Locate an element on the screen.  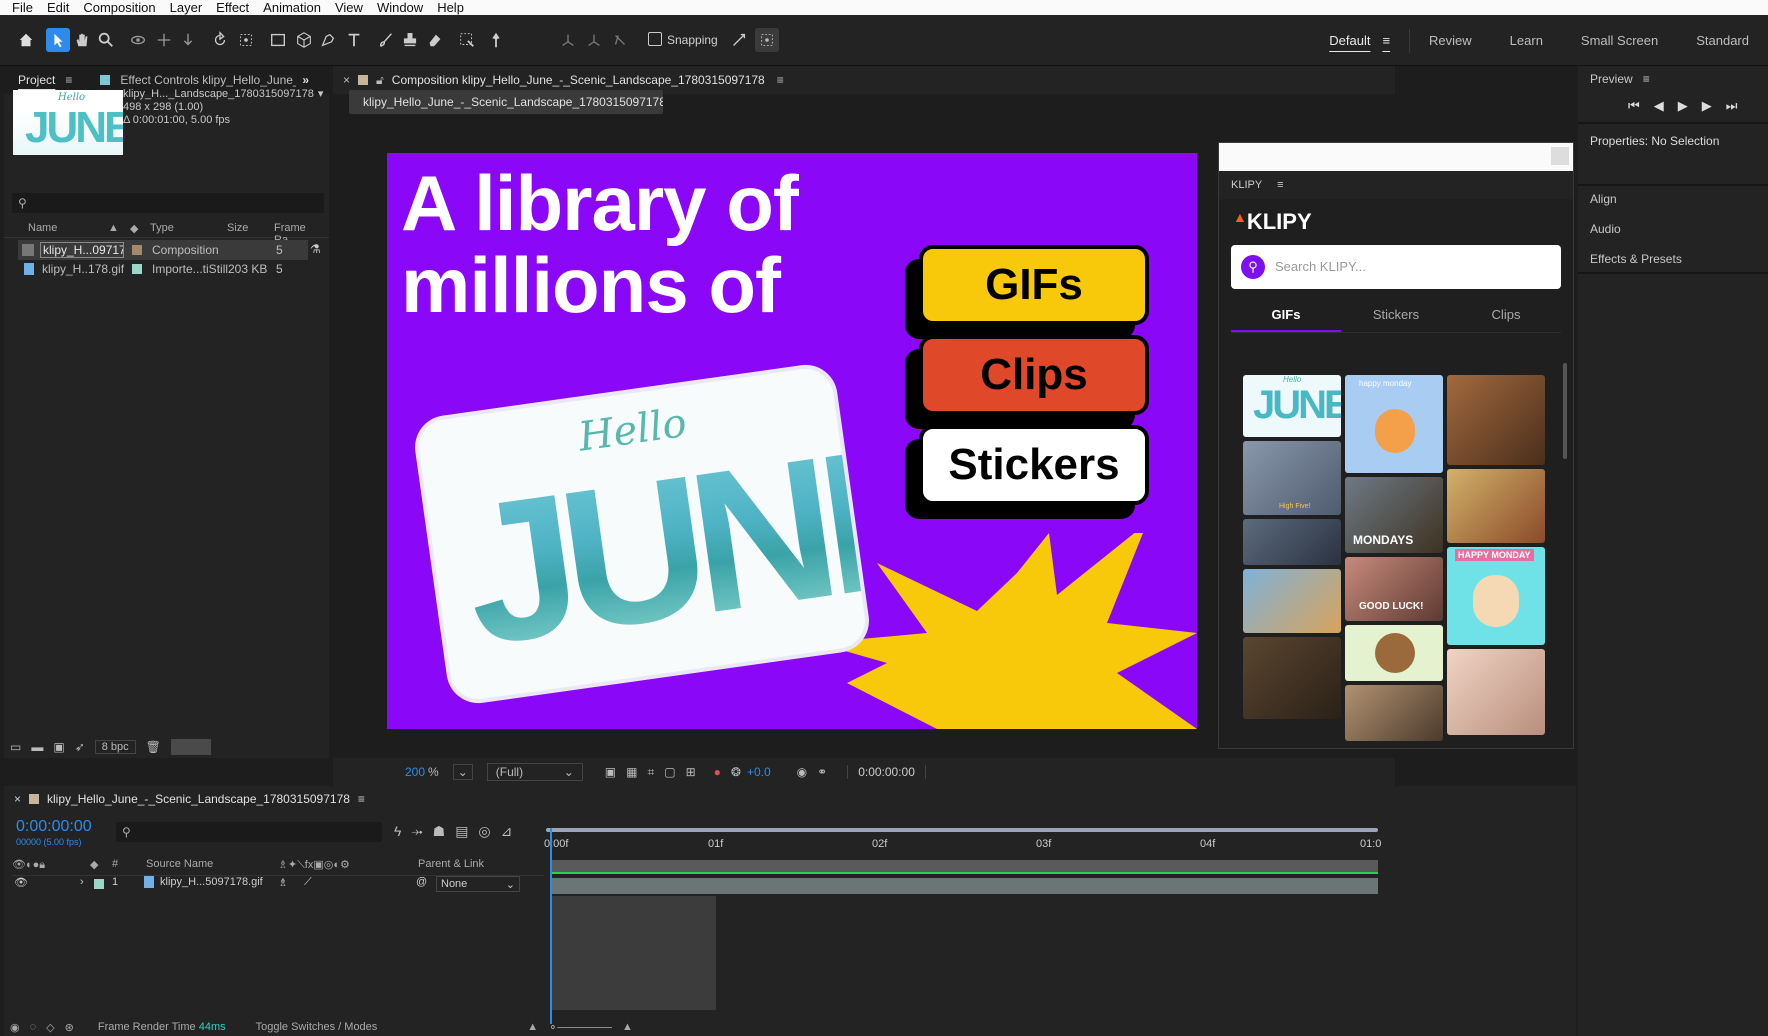
layer-row: 👁︎ › 1 klipy_H...5097178.gif ♗ ⟋ @ None ⌄ is located at coordinates (278, 885).